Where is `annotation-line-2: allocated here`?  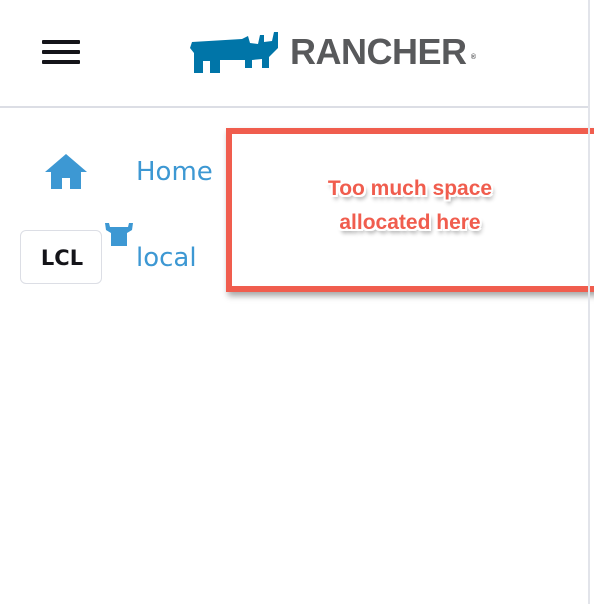 annotation-line-2: allocated here is located at coordinates (410, 222).